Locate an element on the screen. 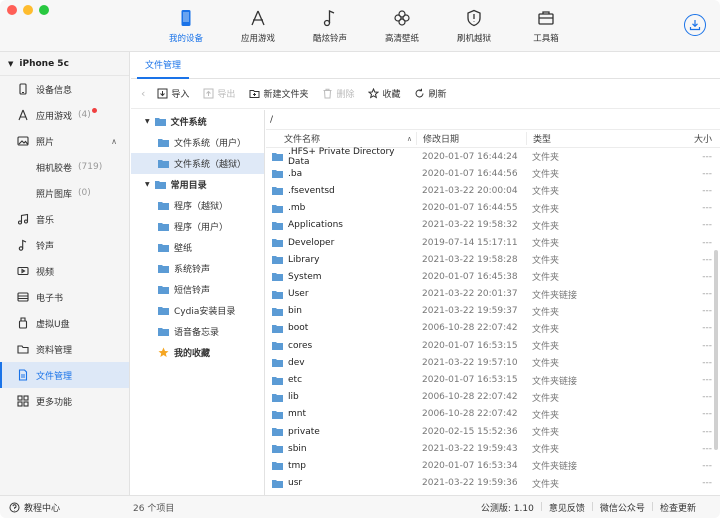 This screenshot has height=518, width=720. column-header-name: 文件名称 ∧ is located at coordinates (341, 139).